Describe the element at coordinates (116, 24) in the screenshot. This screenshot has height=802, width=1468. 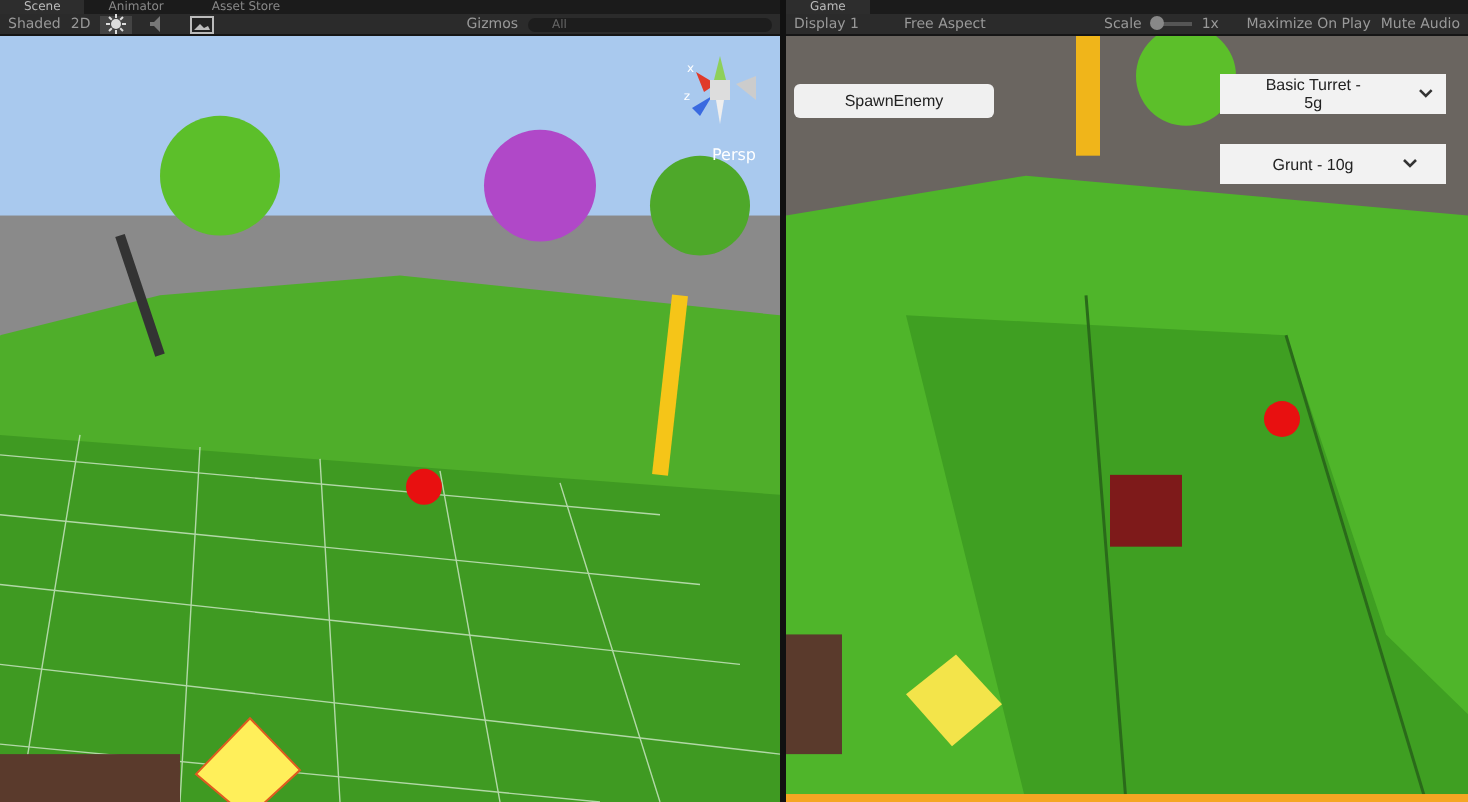
I see `sun-icon` at that location.